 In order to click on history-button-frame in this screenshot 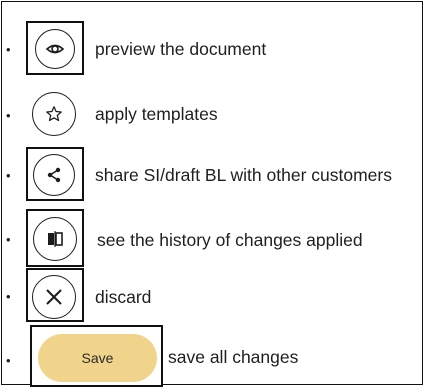, I will do `click(55, 238)`.